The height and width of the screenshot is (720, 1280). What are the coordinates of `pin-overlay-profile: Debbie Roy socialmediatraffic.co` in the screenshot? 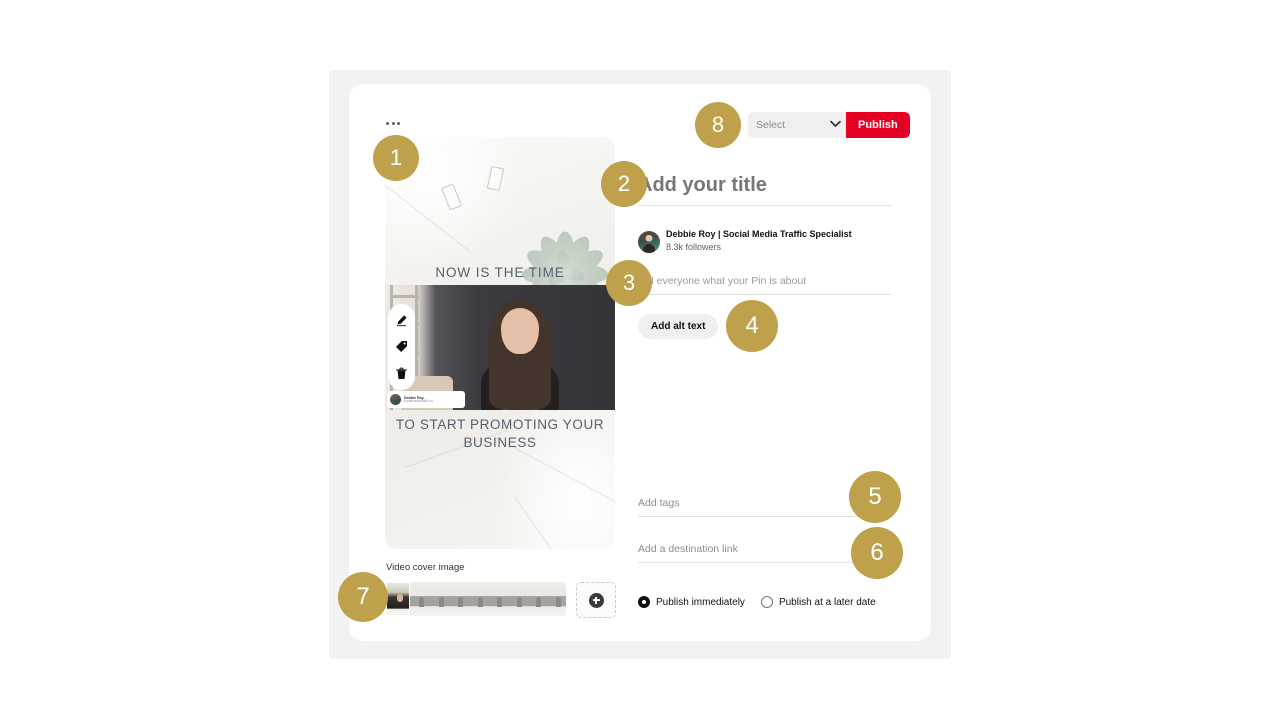 It's located at (426, 399).